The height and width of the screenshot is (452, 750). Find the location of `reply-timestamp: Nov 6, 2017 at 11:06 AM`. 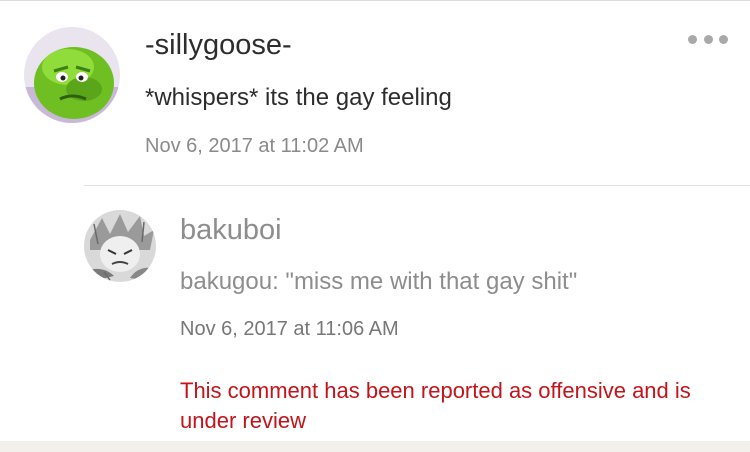

reply-timestamp: Nov 6, 2017 at 11:06 AM is located at coordinates (289, 329).